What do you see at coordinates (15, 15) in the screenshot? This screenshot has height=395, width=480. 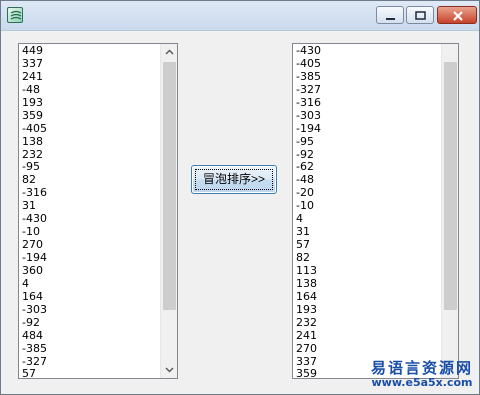 I see `app-icon` at bounding box center [15, 15].